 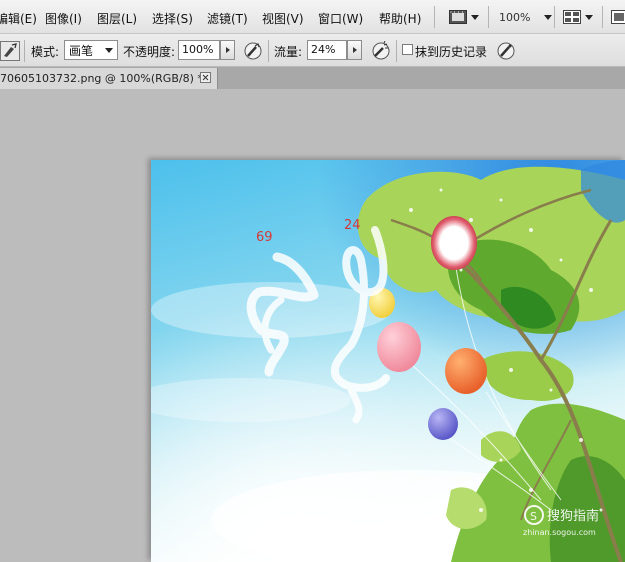 I want to click on flow-label: 流量:, so click(x=288, y=52).